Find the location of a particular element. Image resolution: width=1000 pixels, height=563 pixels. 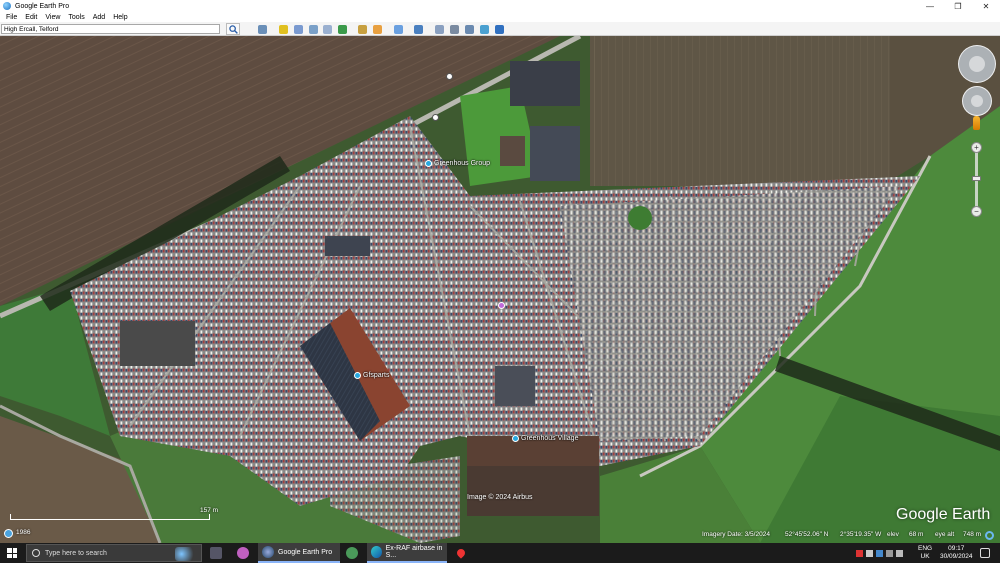

image-overlay-button is located at coordinates (327, 29).